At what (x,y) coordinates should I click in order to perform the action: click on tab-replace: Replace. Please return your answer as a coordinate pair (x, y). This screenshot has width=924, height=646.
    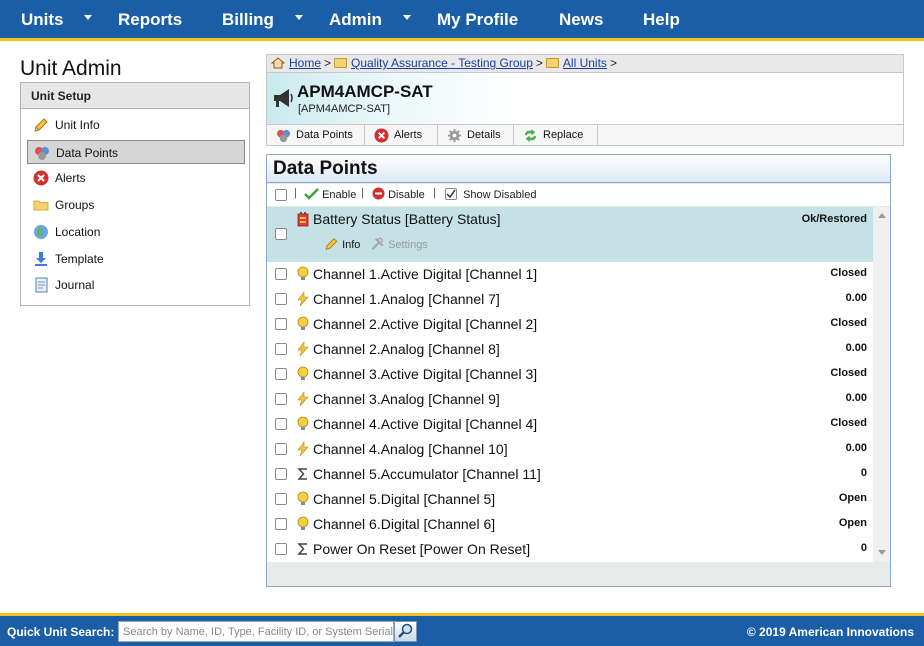
    Looking at the image, I should click on (556, 135).